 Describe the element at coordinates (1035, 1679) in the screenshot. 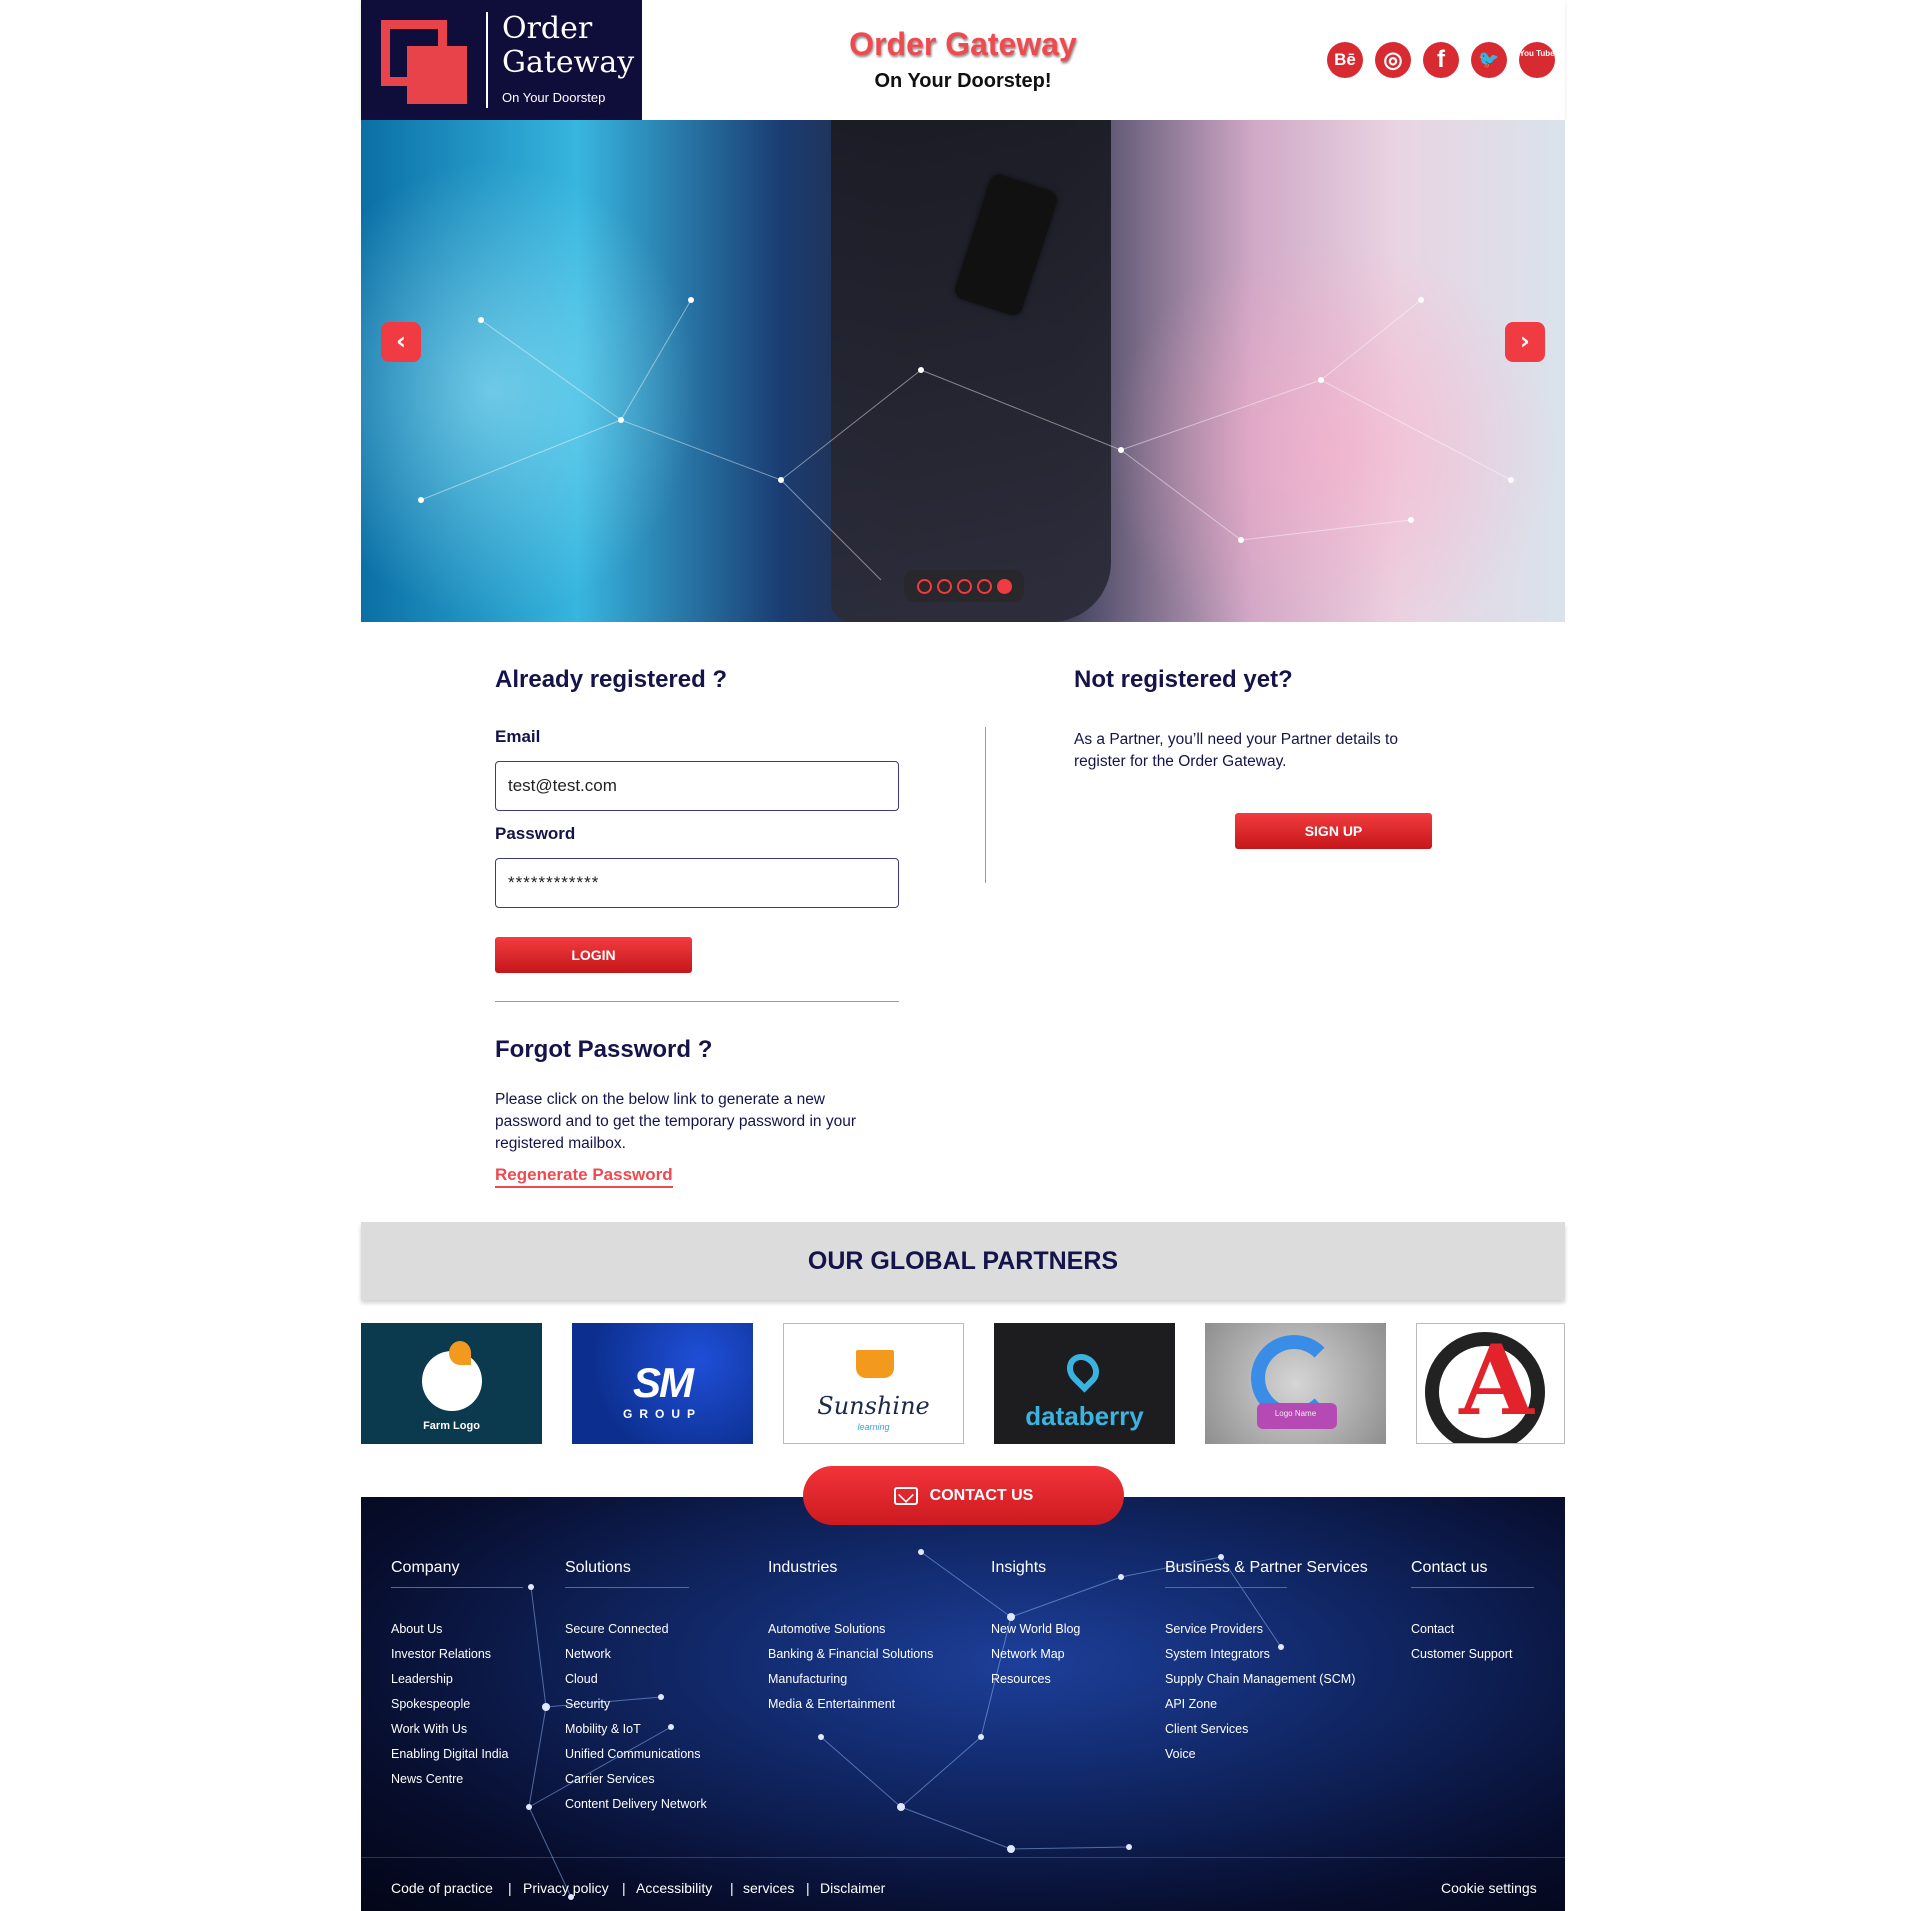

I see `footer-link: Resources` at that location.